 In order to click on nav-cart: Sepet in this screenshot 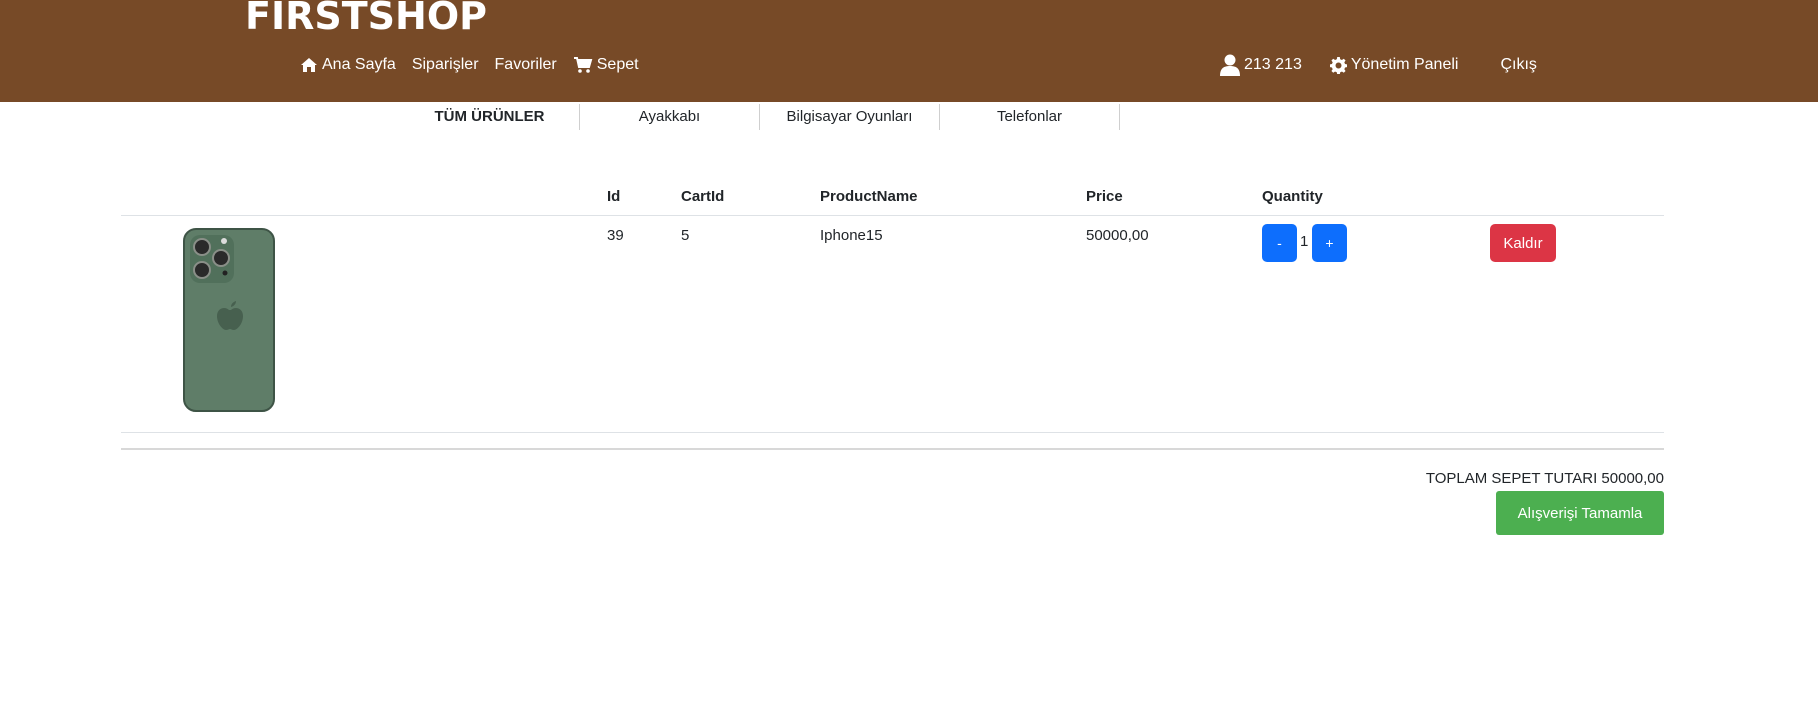, I will do `click(606, 65)`.